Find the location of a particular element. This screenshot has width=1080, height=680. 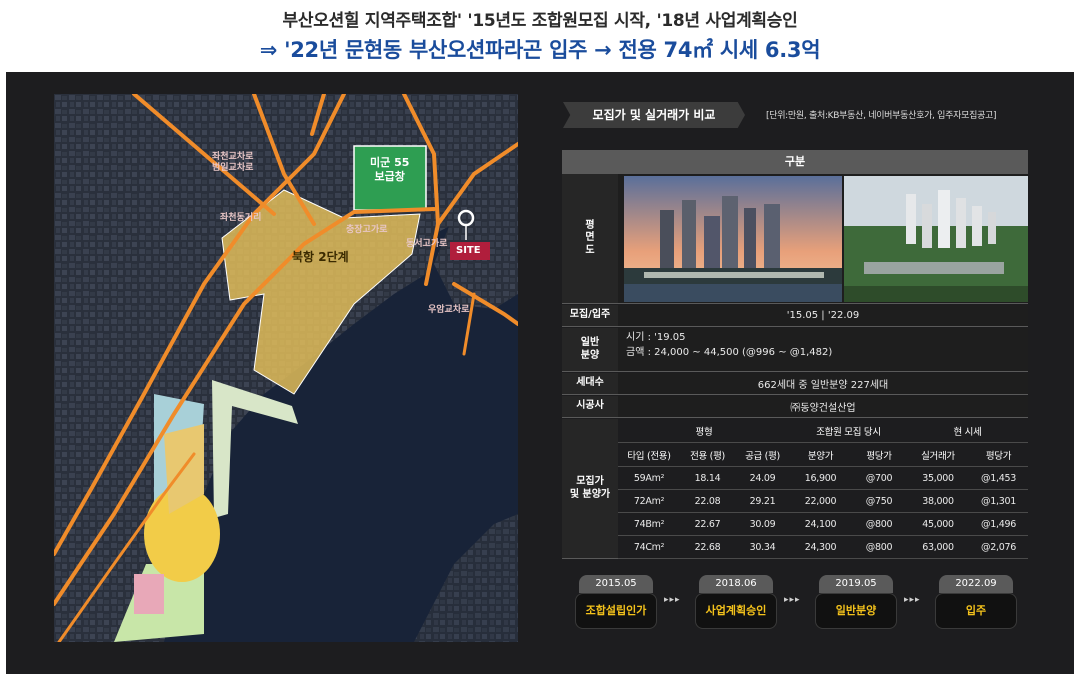

price-cell: 30.34 is located at coordinates (762, 547).